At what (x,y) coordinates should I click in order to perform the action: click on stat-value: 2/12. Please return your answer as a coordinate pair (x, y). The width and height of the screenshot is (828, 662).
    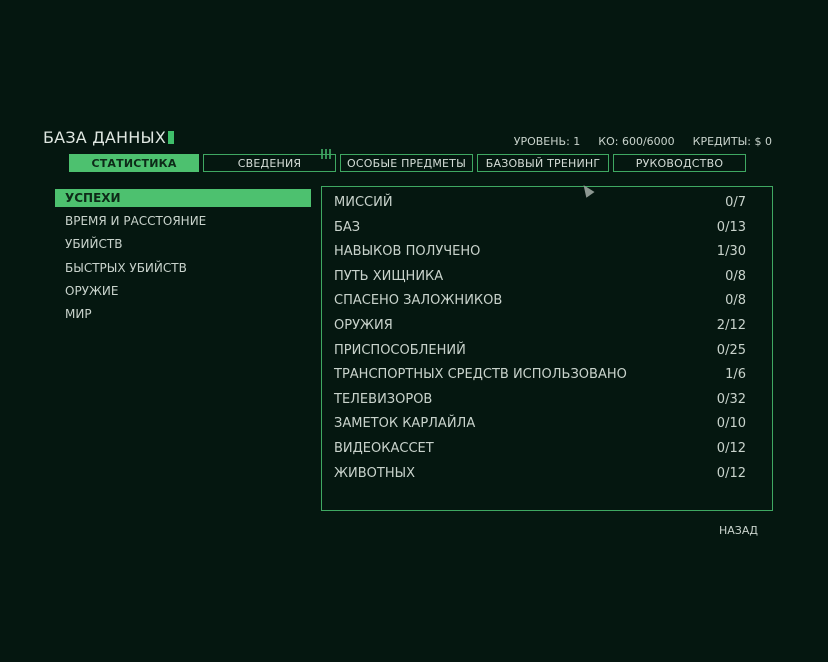
    Looking at the image, I should click on (731, 325).